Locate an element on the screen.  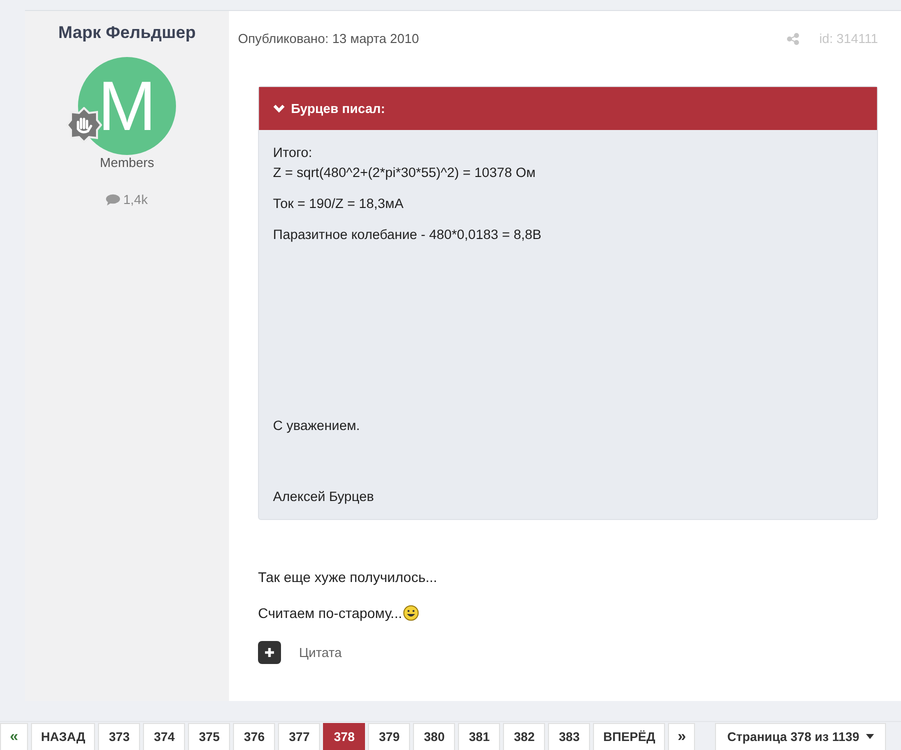
first-page-button: « is located at coordinates (14, 736).